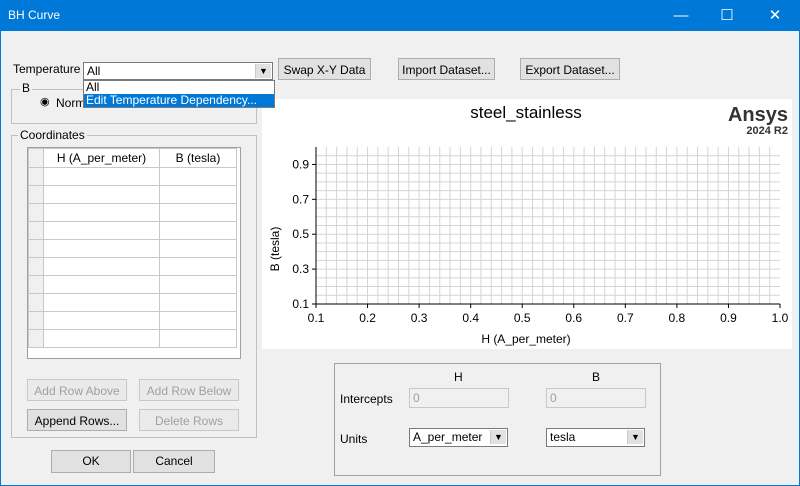  Describe the element at coordinates (275, 249) in the screenshot. I see `y-axis-label: B (tesla)` at that location.